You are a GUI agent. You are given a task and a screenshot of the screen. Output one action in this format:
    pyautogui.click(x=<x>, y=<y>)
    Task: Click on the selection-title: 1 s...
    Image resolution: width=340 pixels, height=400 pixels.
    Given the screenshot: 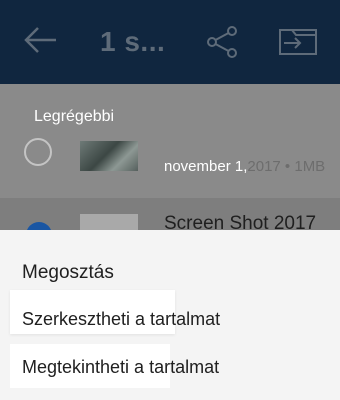 What is the action you would take?
    pyautogui.click(x=133, y=41)
    